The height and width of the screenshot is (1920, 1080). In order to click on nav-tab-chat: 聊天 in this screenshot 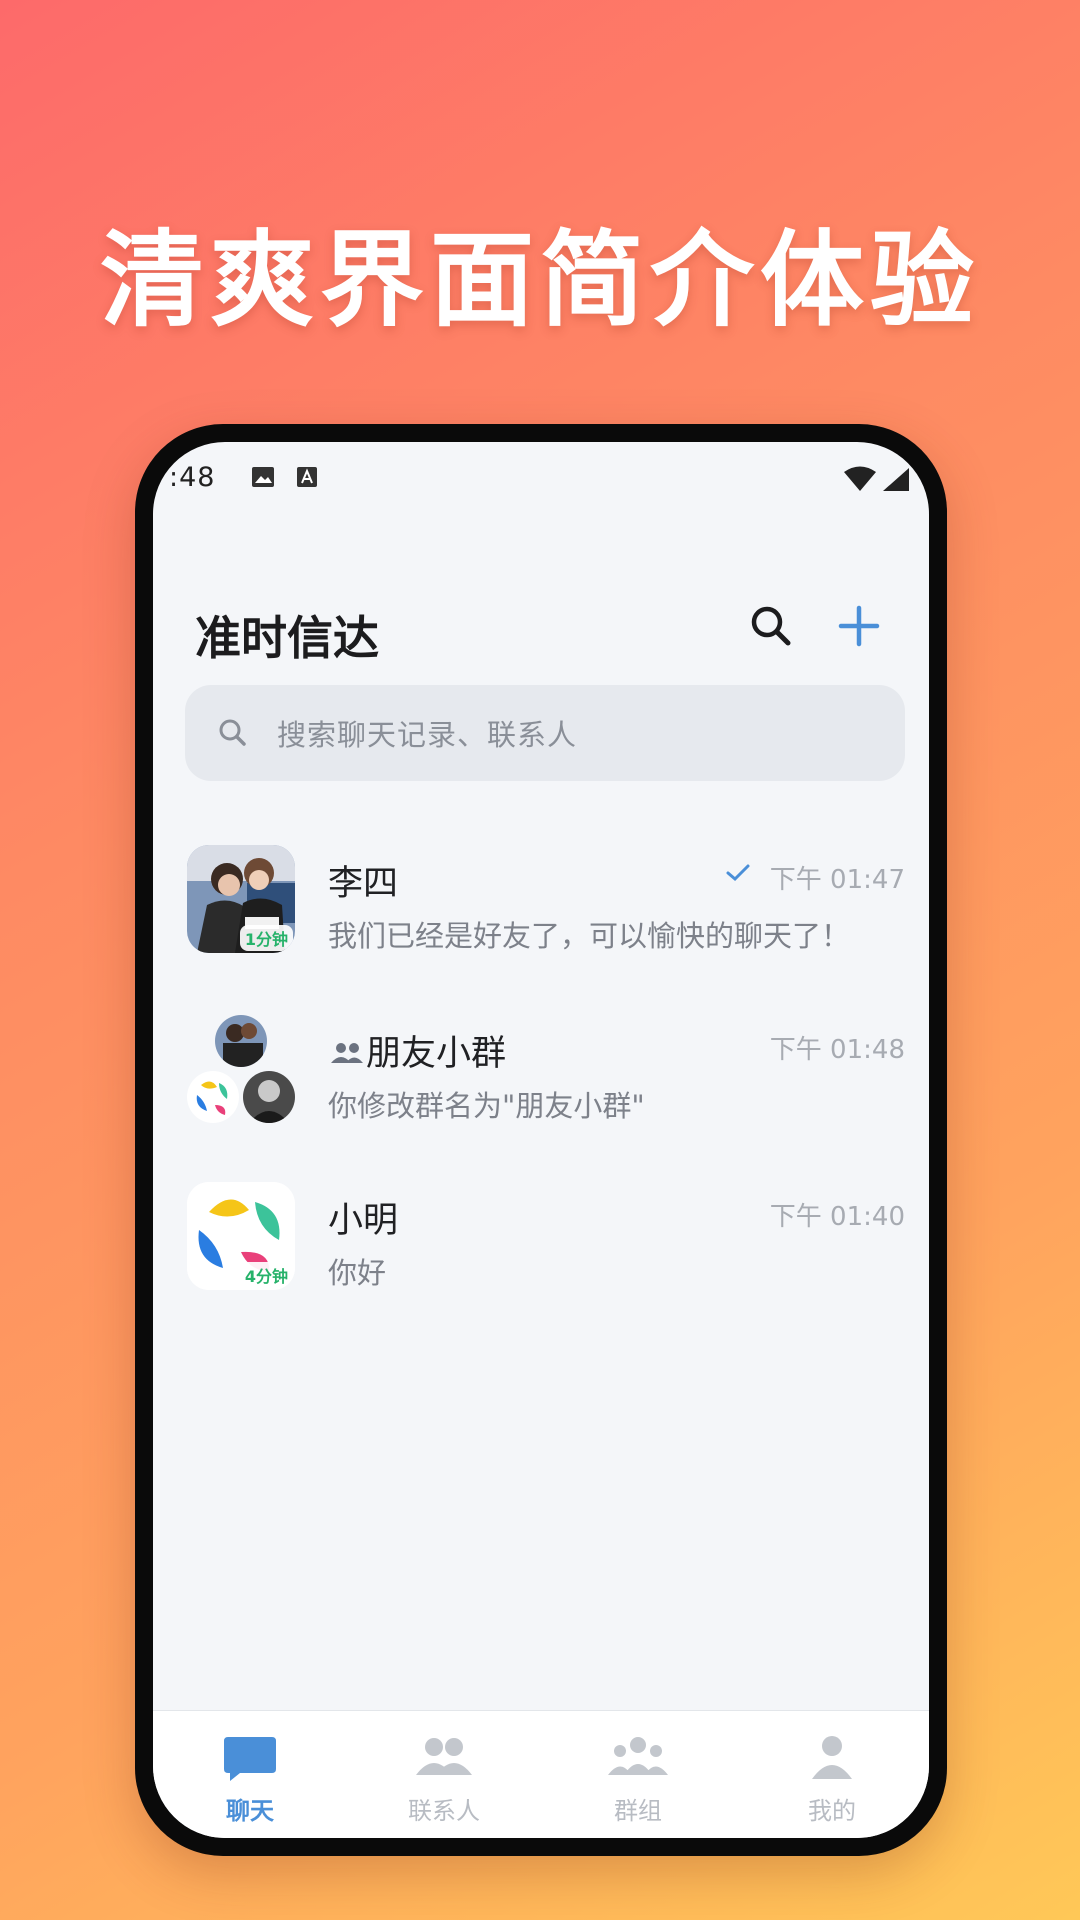, I will do `click(250, 1774)`.